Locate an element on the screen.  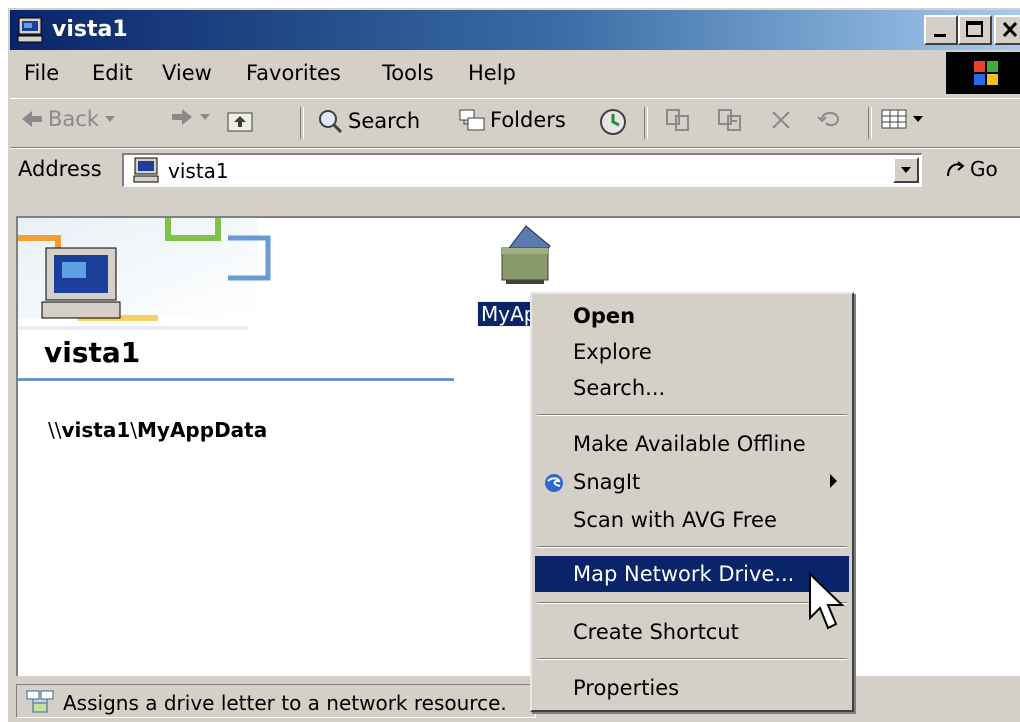
menu-file: File is located at coordinates (41, 73).